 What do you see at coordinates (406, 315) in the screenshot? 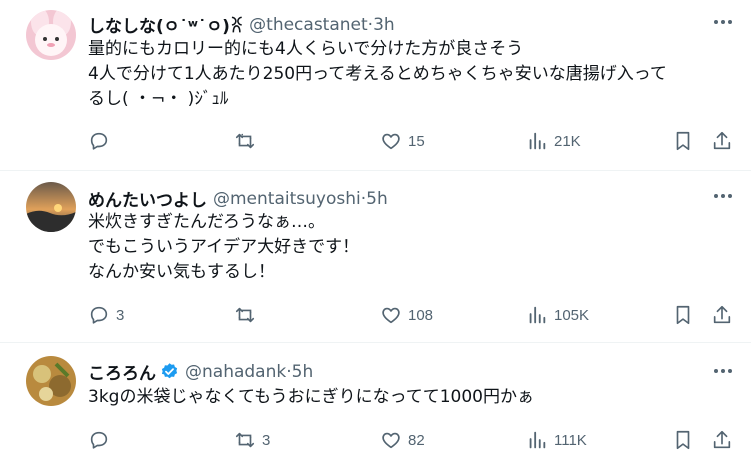
I see `like-button: 108` at bounding box center [406, 315].